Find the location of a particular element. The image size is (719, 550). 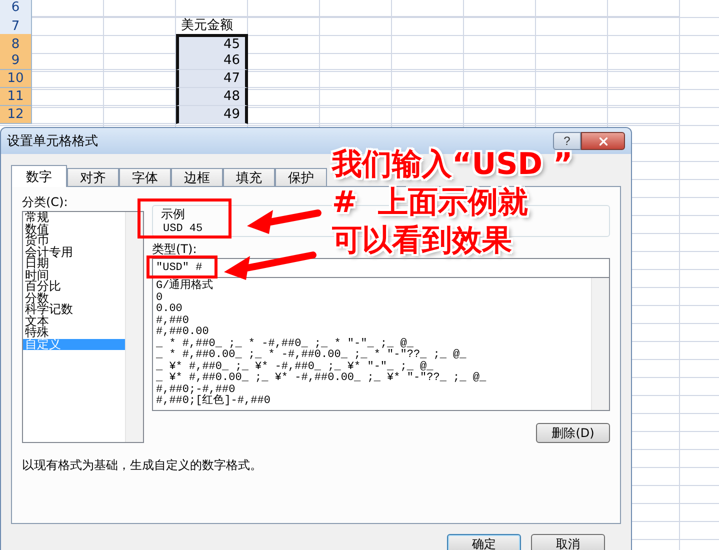

tab: 字体 is located at coordinates (145, 177).